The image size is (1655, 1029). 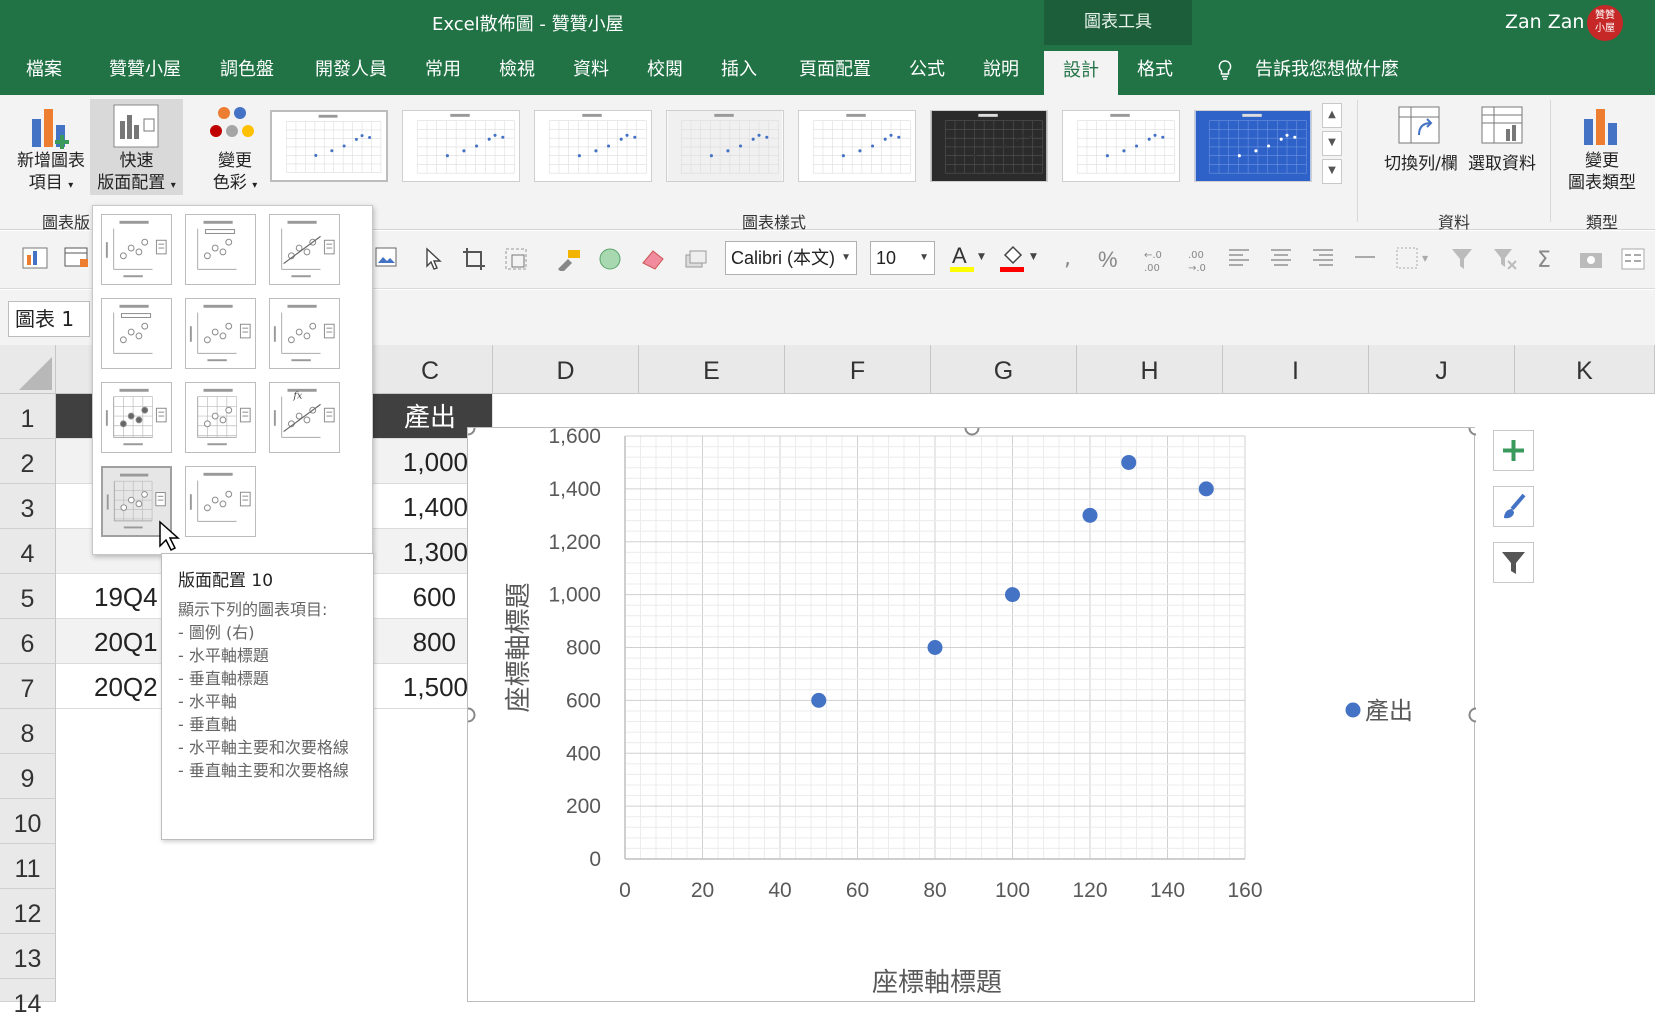 What do you see at coordinates (247, 70) in the screenshot?
I see `tab-palette: 調色盤` at bounding box center [247, 70].